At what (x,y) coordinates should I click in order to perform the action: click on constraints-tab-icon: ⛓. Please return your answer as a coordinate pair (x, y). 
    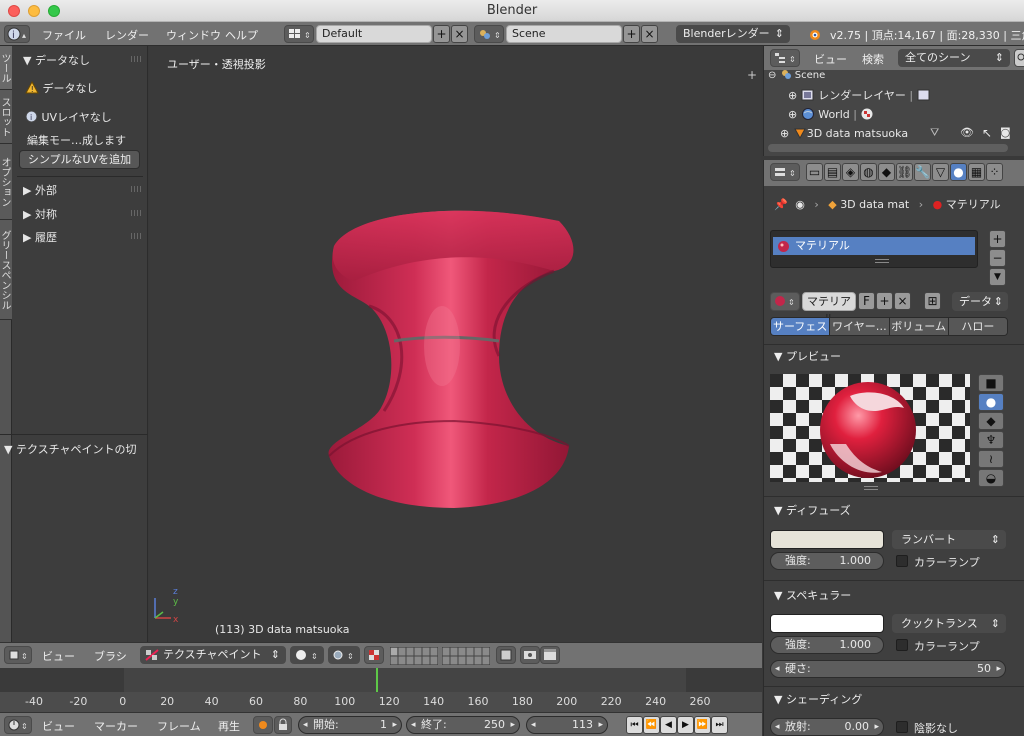
    Looking at the image, I should click on (904, 172).